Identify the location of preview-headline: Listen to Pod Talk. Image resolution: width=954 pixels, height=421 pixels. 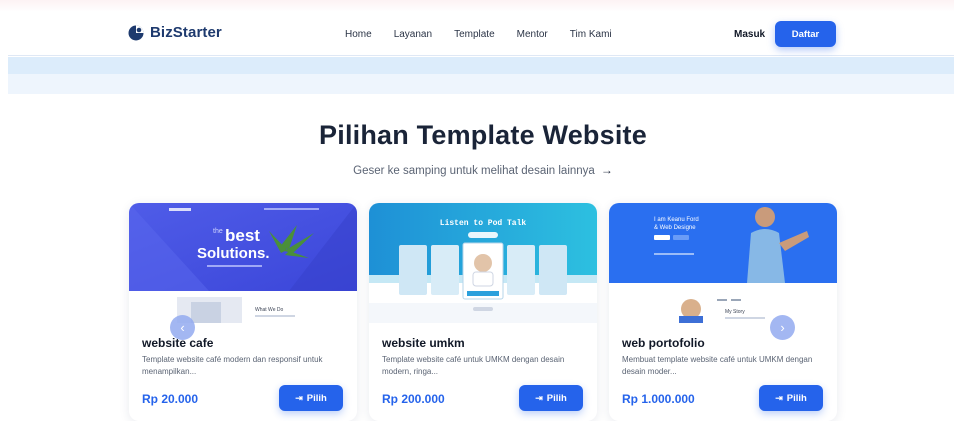
(483, 223).